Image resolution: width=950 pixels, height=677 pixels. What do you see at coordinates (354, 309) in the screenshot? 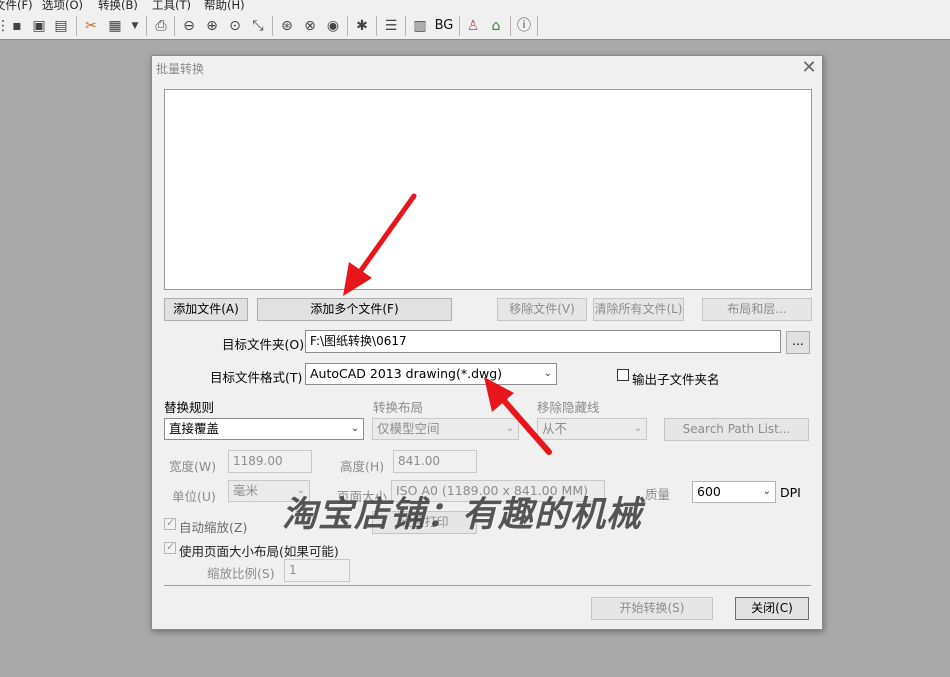
I see `add-multiple-files-button: 添加多个文件(F)` at bounding box center [354, 309].